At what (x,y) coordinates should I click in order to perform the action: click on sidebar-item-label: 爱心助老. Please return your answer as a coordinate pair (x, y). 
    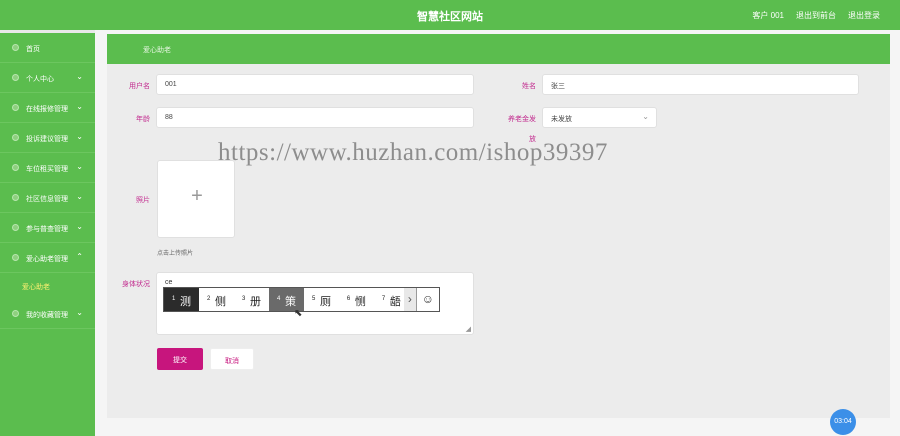
    Looking at the image, I should click on (36, 287).